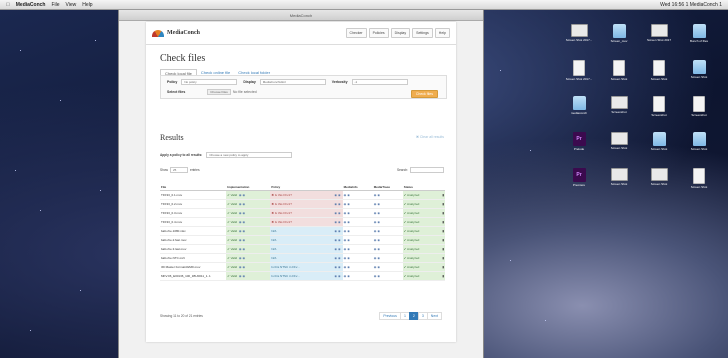 This screenshot has width=728, height=358. What do you see at coordinates (659, 33) in the screenshot?
I see `desktop-icon: Screen Shot 2017` at bounding box center [659, 33].